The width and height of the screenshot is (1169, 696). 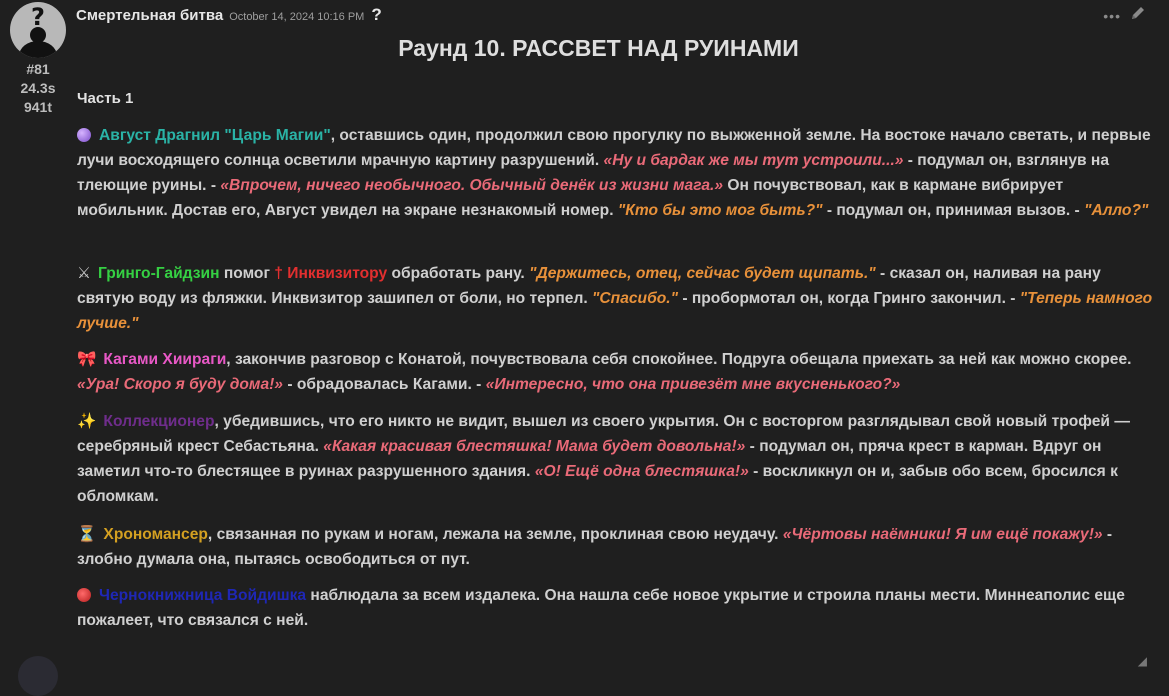 I want to click on part-heading: Часть 1, so click(x=105, y=98).